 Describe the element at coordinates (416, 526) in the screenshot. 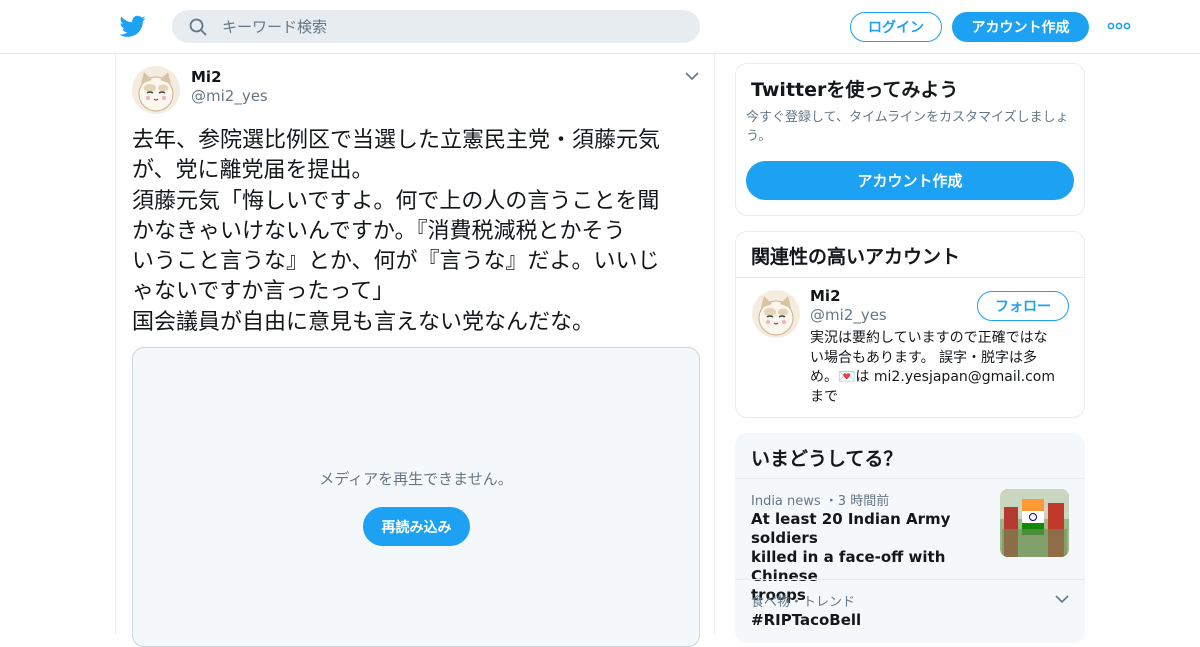

I see `reload-button: 再読み込み` at that location.